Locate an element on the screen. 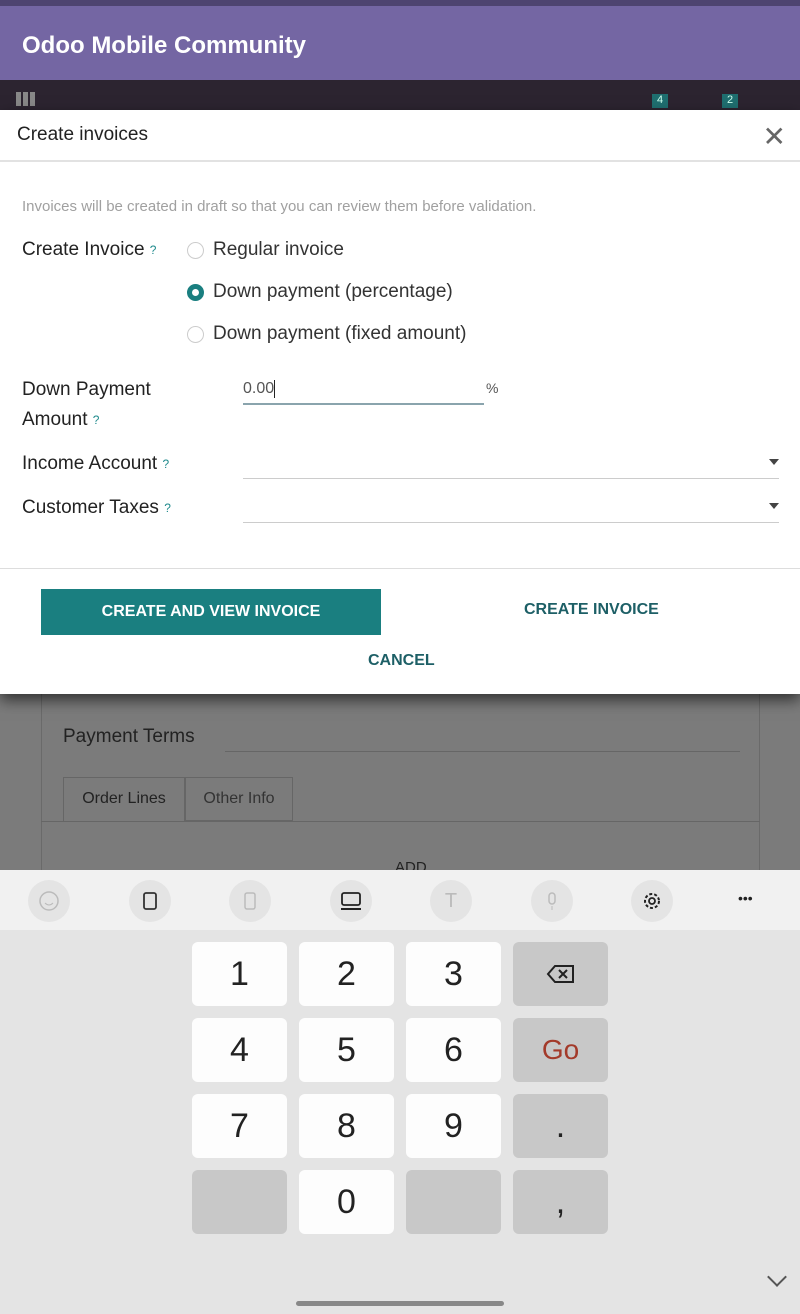  percent-sign: % is located at coordinates (492, 388).